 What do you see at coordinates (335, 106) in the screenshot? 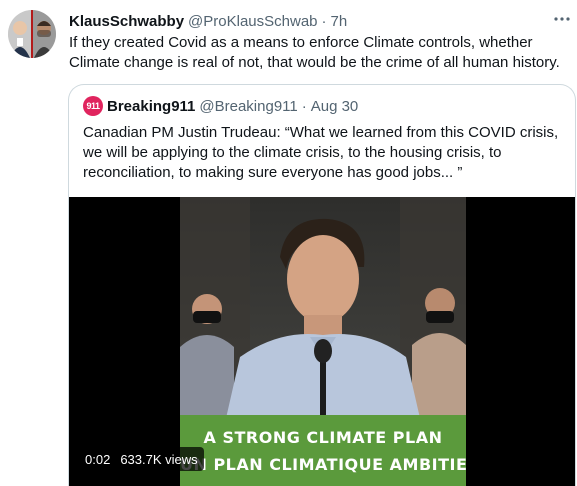
I see `quoted-date: Aug 30` at bounding box center [335, 106].